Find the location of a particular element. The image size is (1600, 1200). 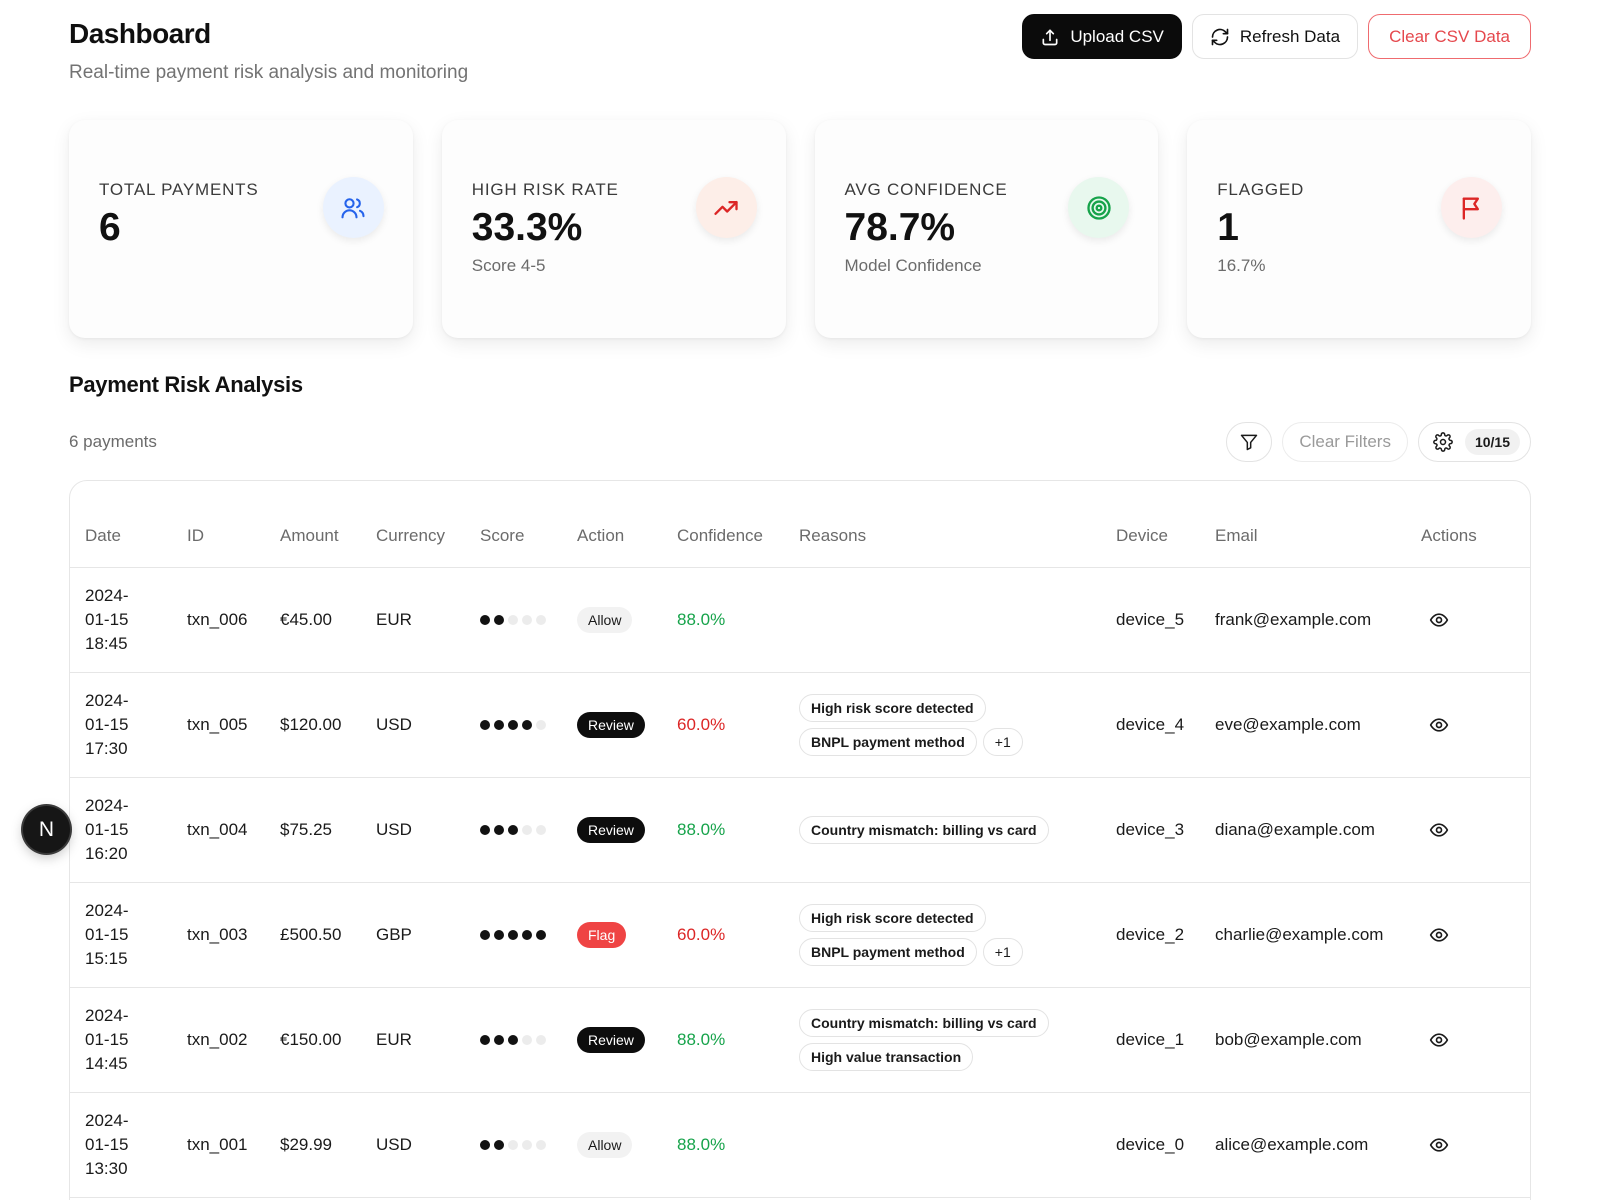

cell-email: frank@example.com is located at coordinates (1318, 619).